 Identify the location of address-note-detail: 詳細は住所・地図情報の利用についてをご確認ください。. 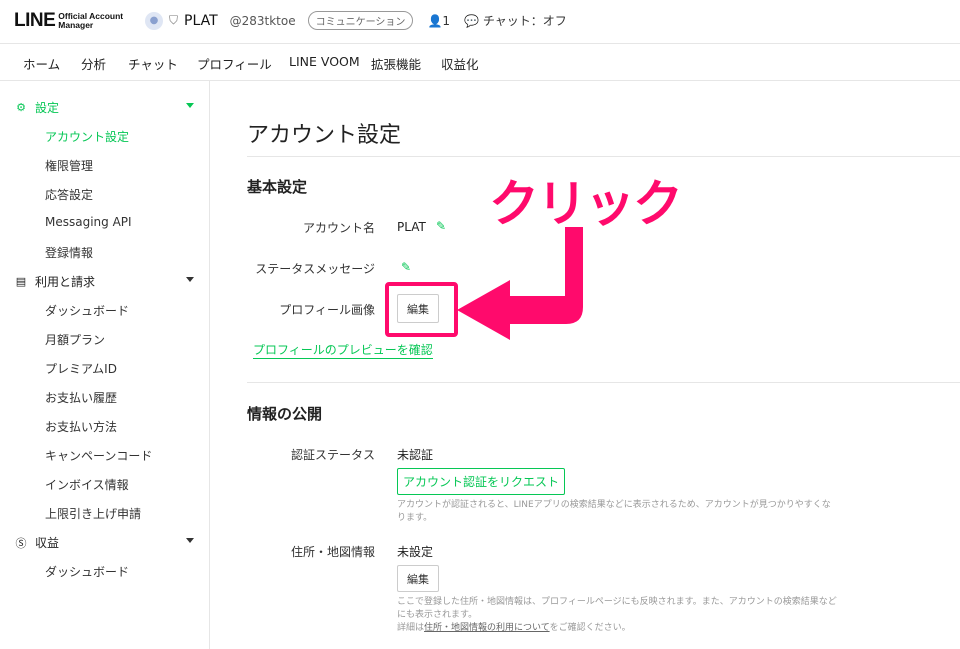
(617, 628).